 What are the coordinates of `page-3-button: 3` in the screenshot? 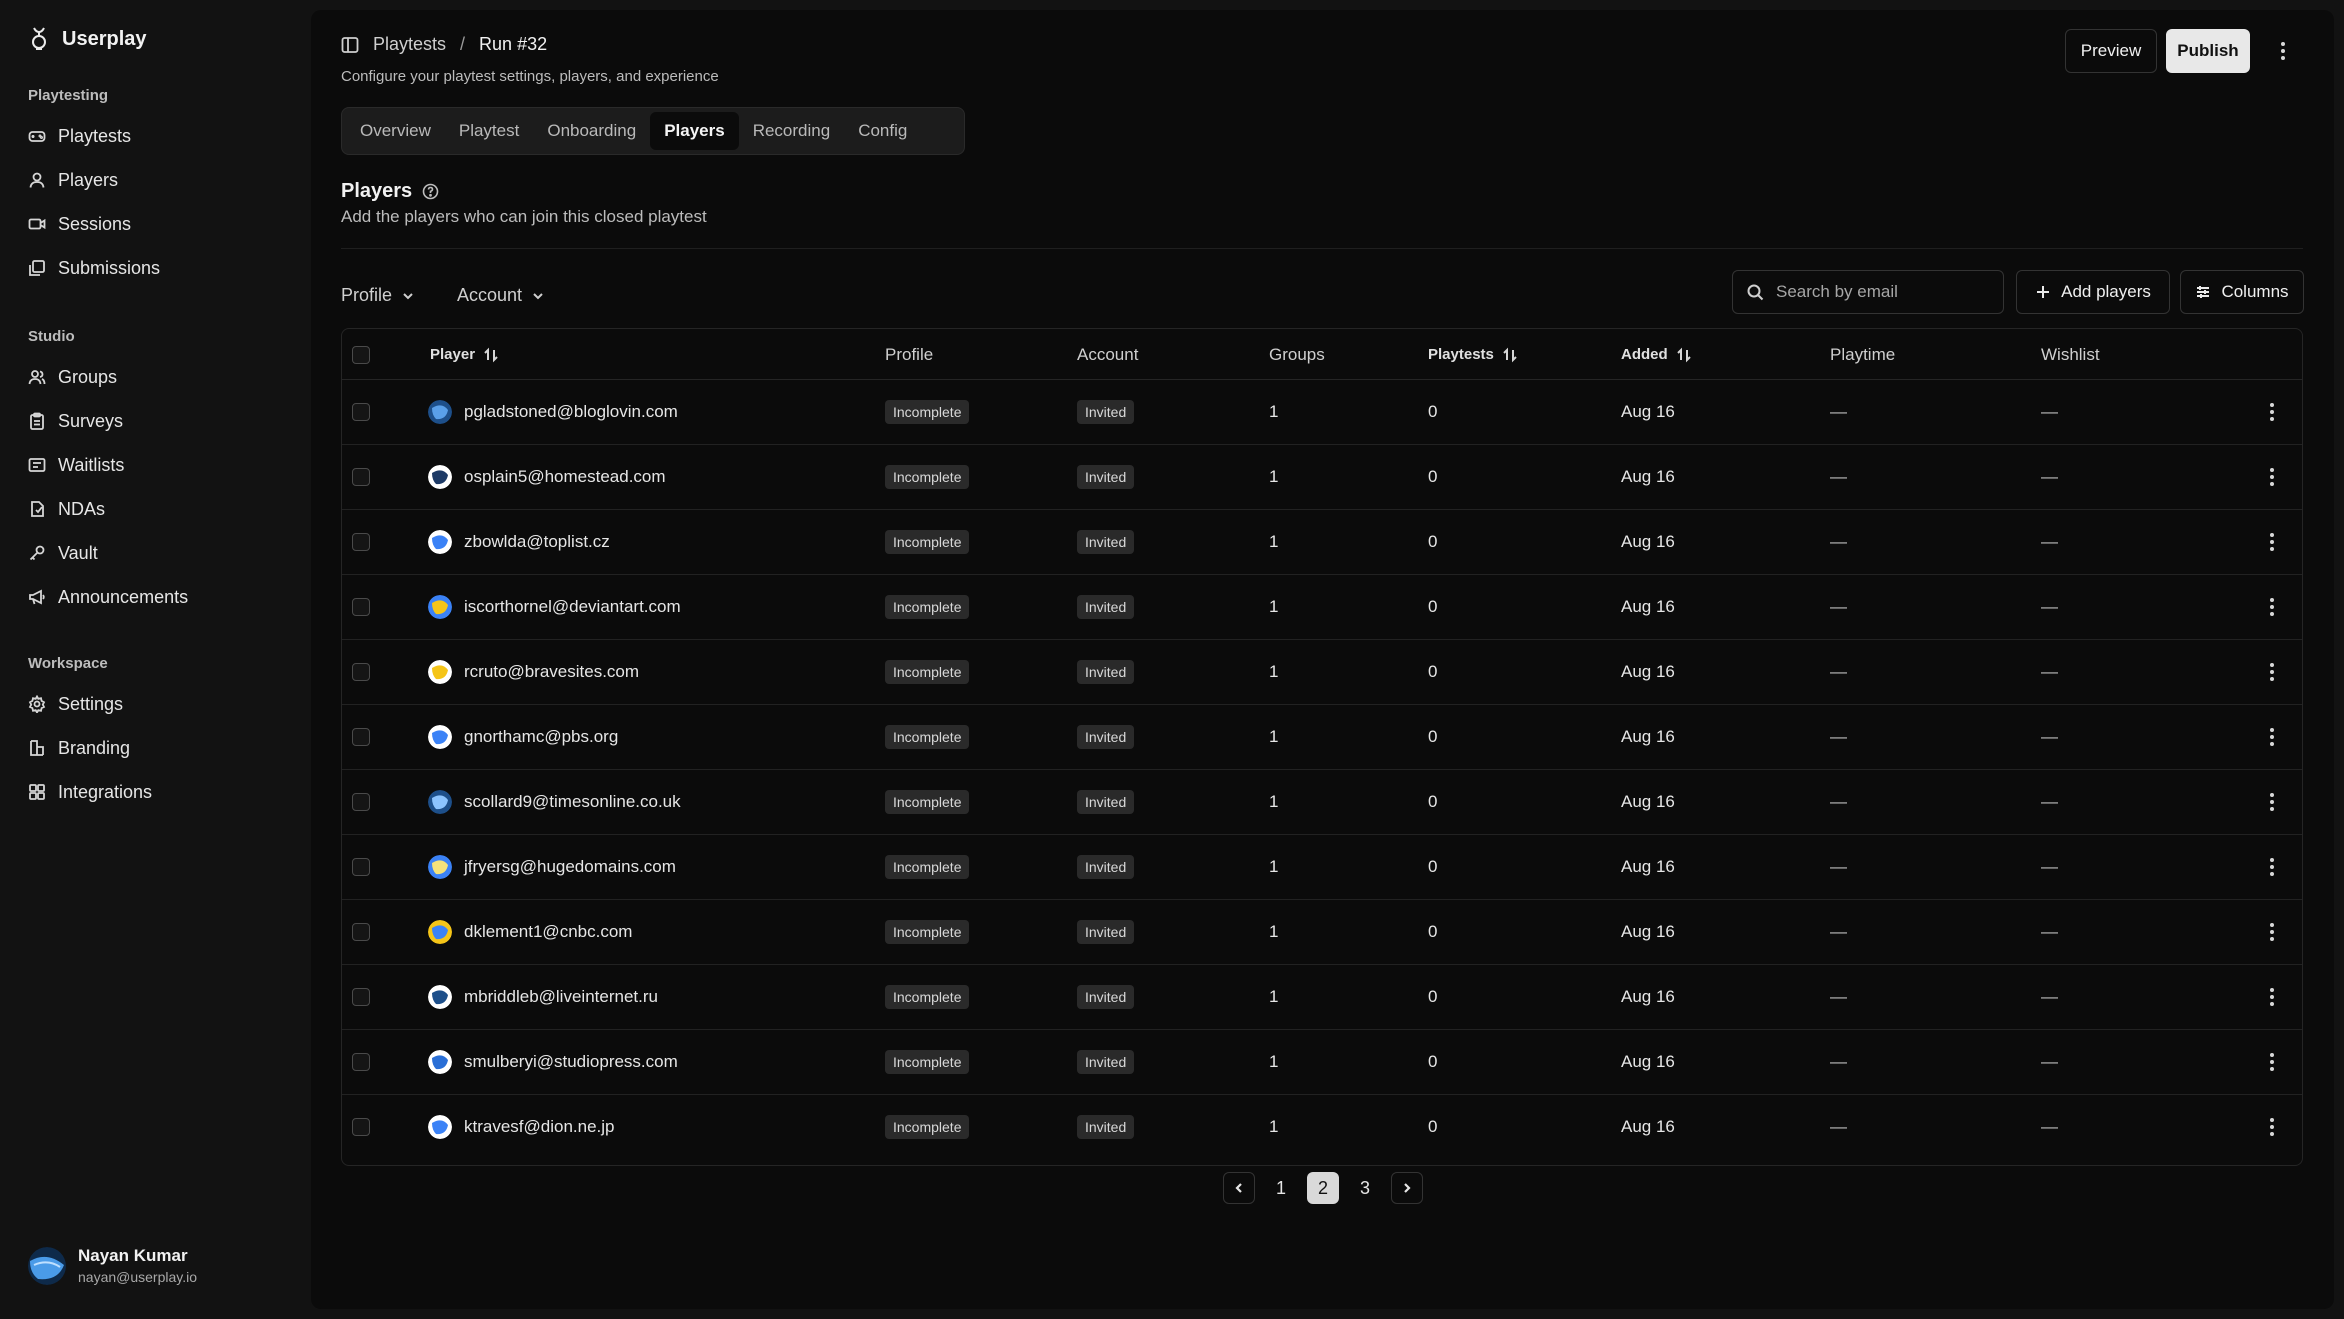 It's located at (1365, 1188).